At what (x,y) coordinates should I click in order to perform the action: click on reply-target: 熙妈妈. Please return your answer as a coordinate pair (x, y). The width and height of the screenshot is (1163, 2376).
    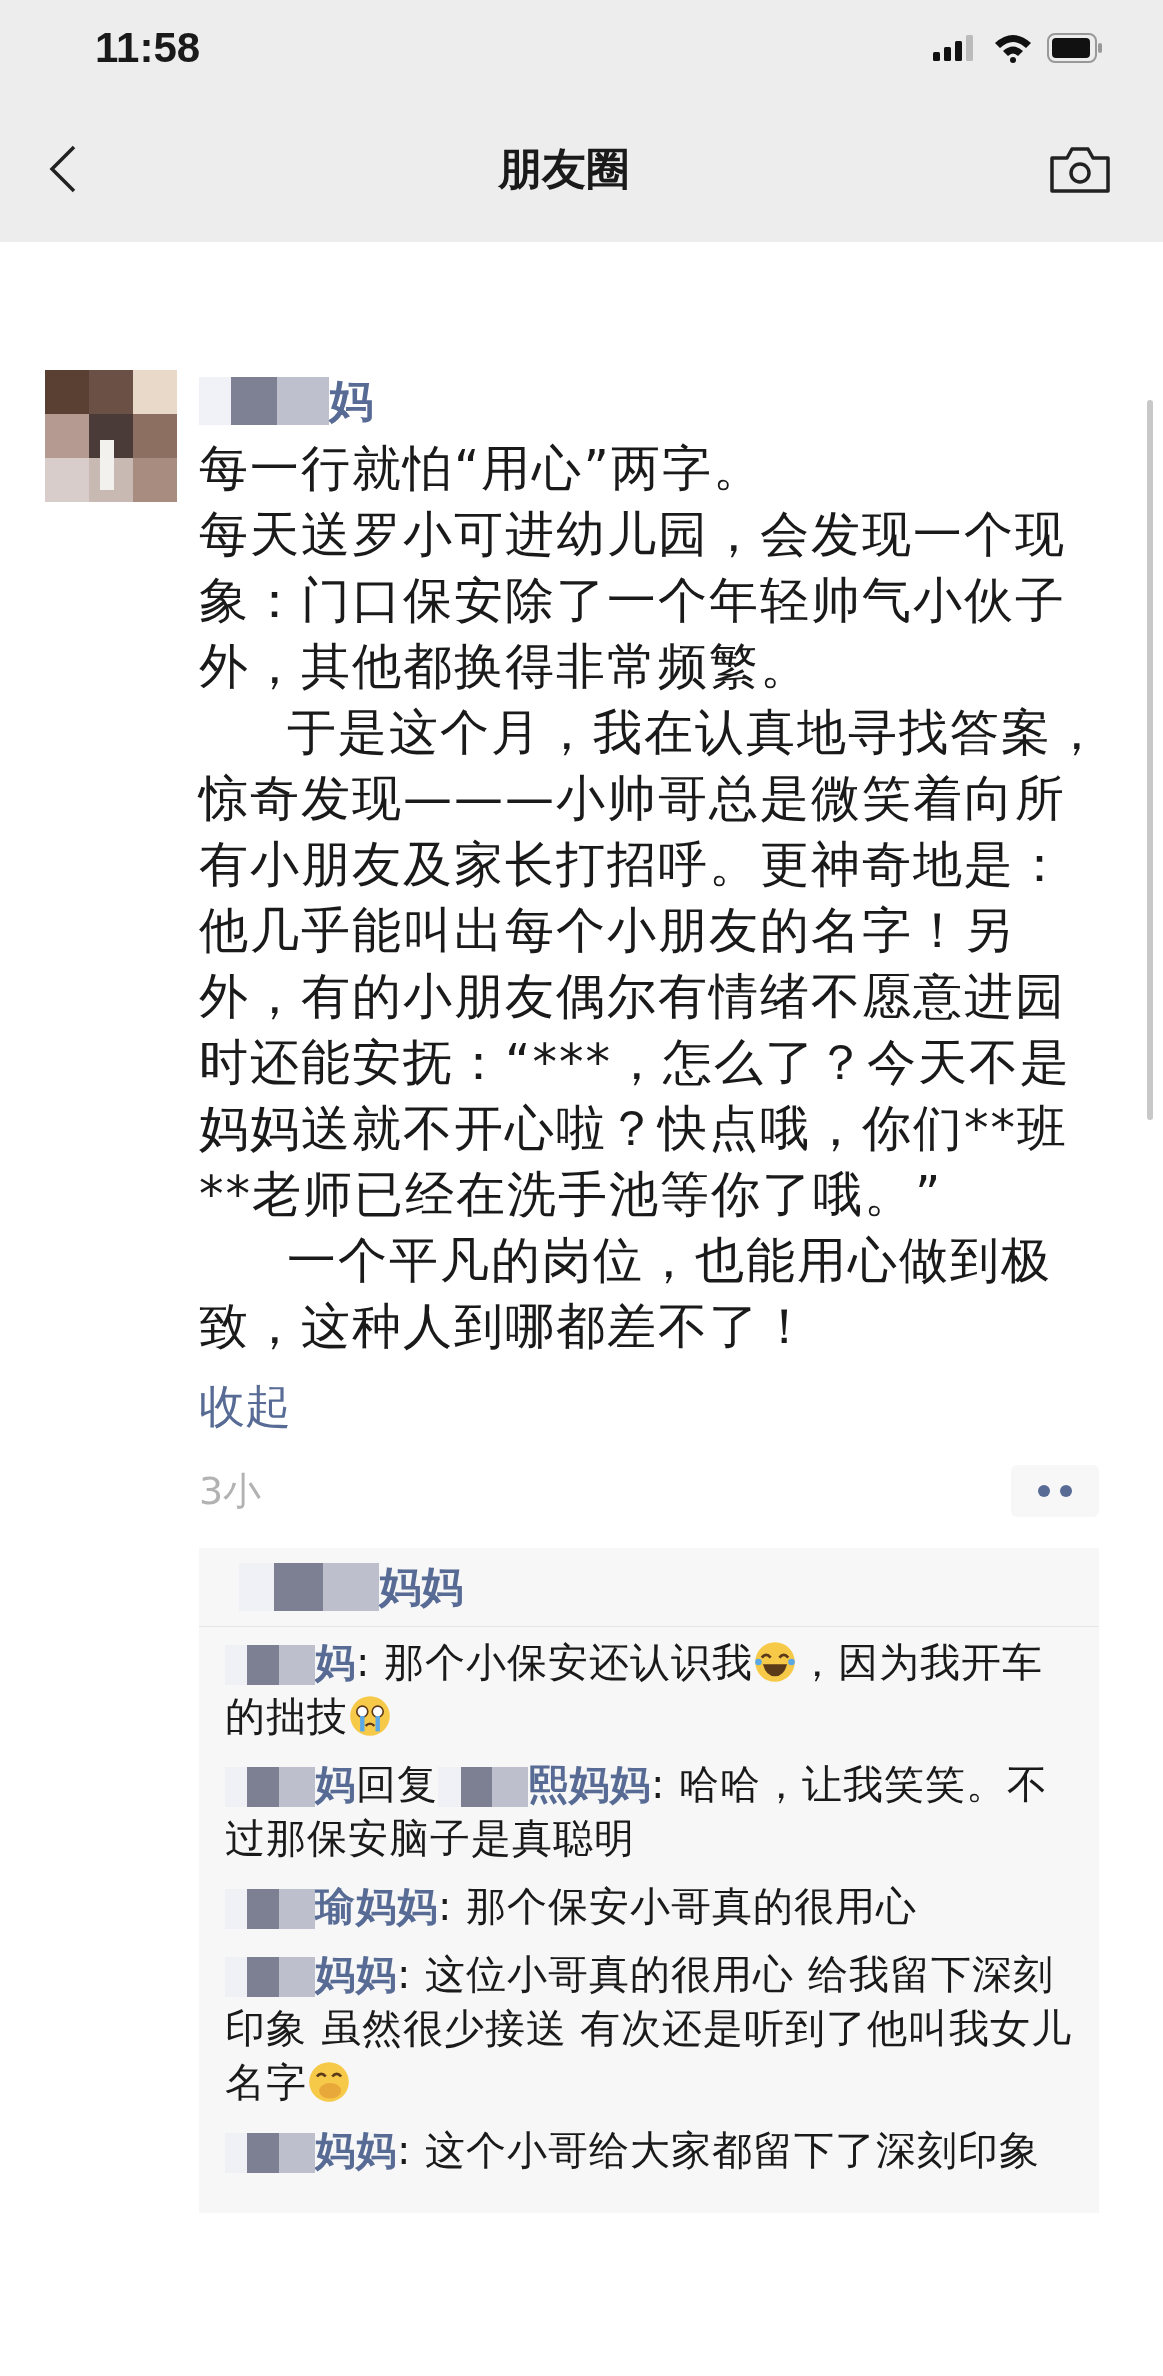
    Looking at the image, I should click on (589, 1784).